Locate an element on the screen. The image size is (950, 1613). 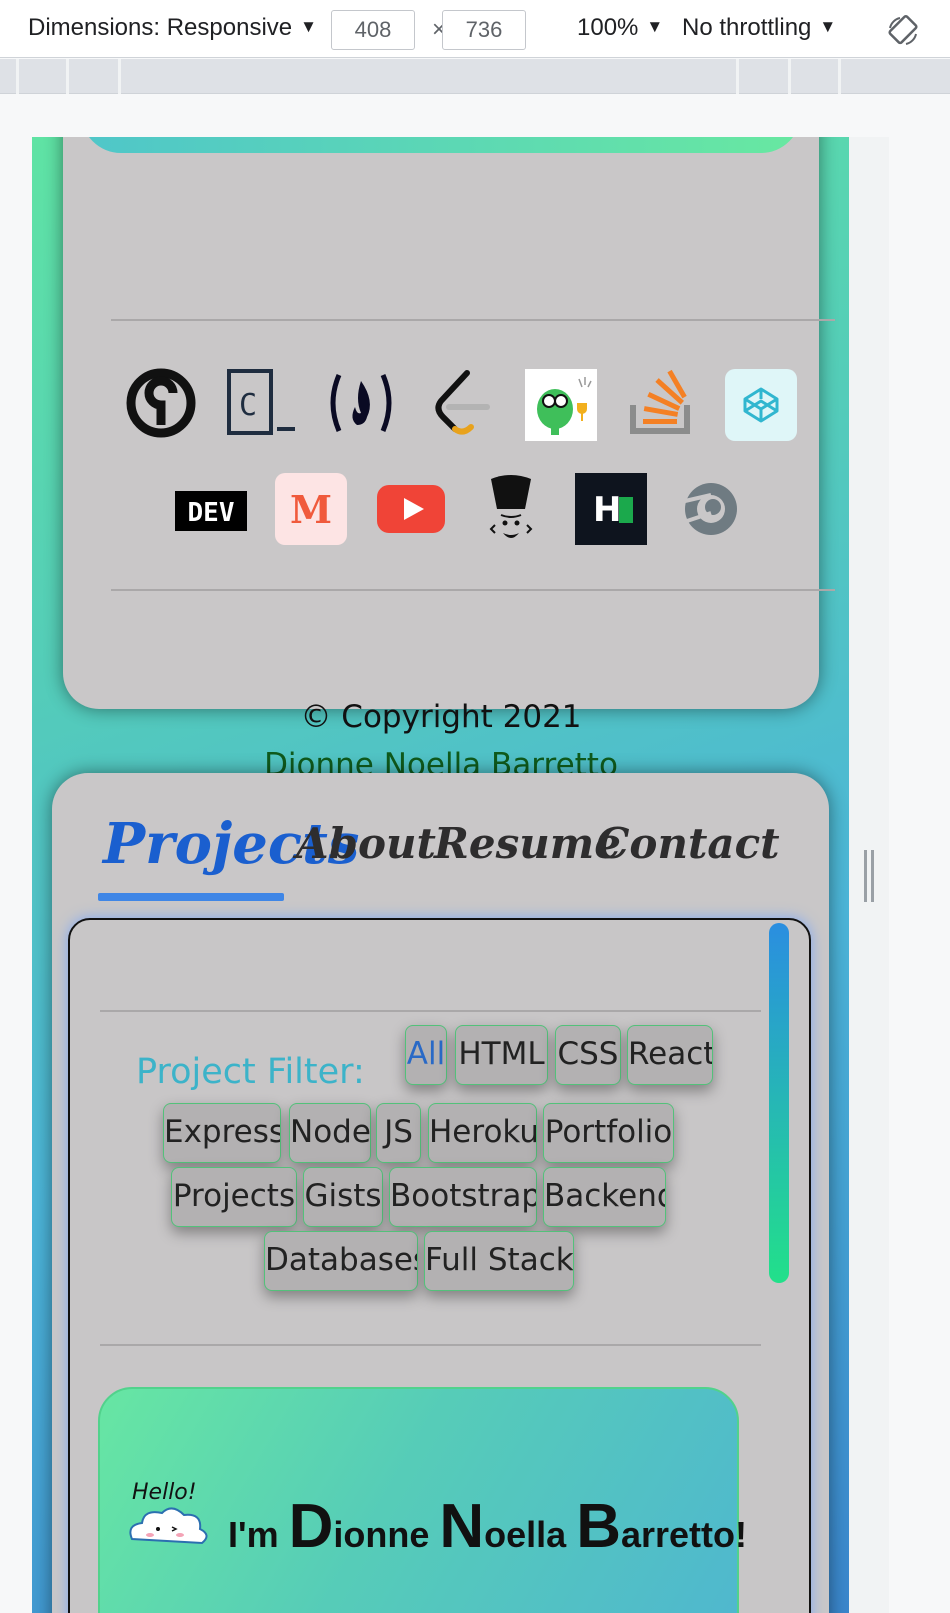
stack-overflow-icon is located at coordinates (661, 403).